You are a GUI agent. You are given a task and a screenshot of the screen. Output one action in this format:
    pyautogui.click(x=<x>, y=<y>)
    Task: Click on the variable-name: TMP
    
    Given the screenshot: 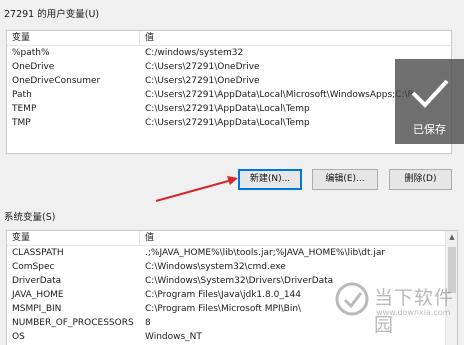 What is the action you would take?
    pyautogui.click(x=21, y=123)
    